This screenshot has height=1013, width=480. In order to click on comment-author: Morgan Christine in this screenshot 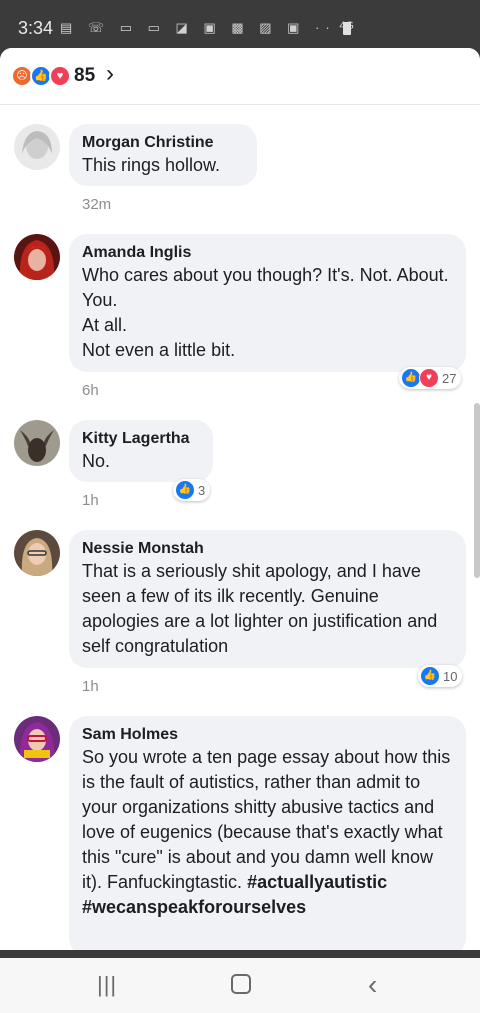, I will do `click(162, 143)`.